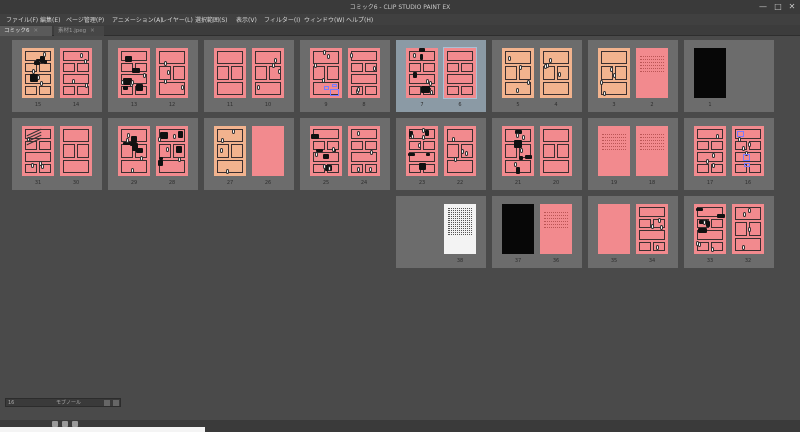  I want to click on menu-filter: フィルター(I), so click(282, 19).